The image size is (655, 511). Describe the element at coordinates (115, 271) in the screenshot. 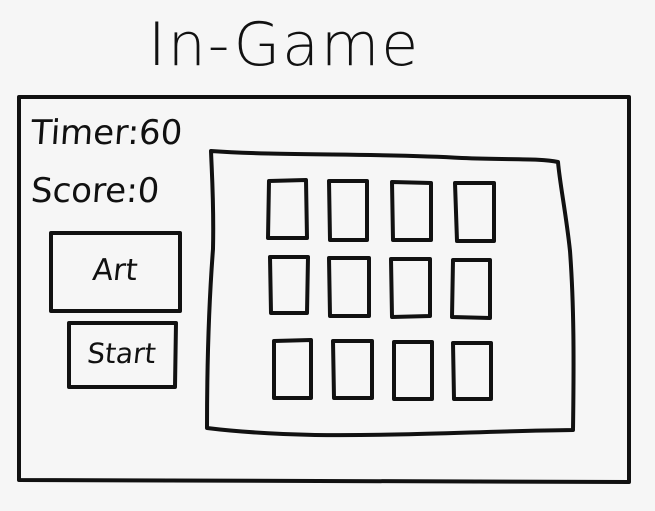

I see `art-button: Art` at that location.